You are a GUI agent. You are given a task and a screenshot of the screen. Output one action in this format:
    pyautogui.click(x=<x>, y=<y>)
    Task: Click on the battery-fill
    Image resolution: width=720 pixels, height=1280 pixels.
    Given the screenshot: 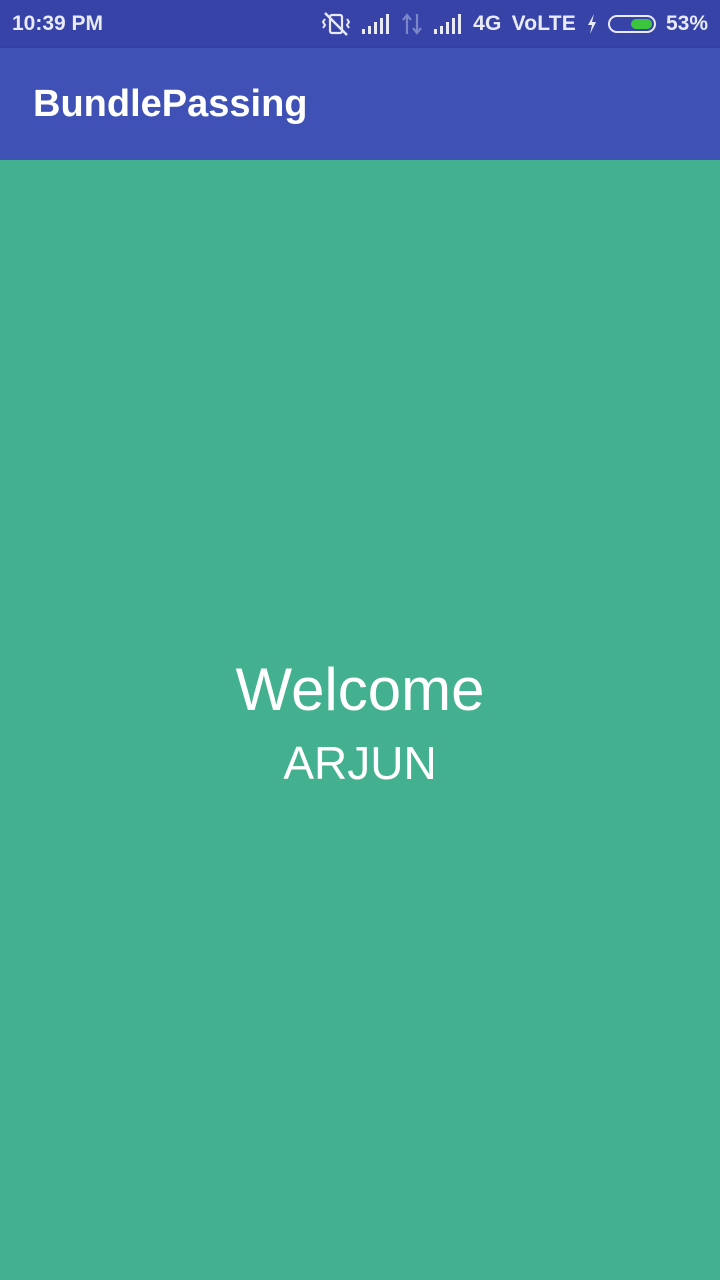 What is the action you would take?
    pyautogui.click(x=641, y=24)
    